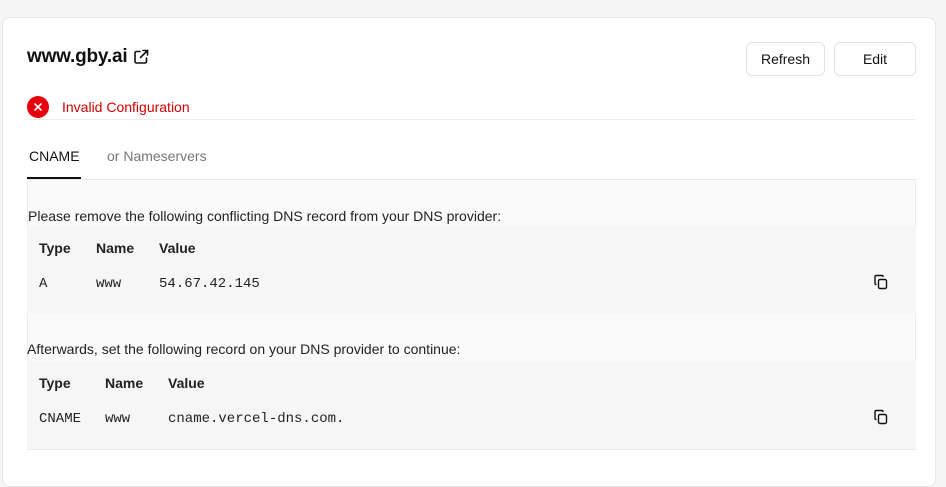  Describe the element at coordinates (471, 162) in the screenshot. I see `record-tabs: CNAME or Nameservers` at that location.